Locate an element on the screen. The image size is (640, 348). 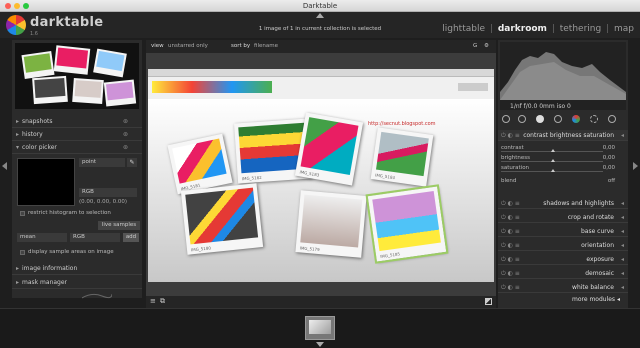
section-history: ▸ history ⊛ is located at coordinates (77, 135).